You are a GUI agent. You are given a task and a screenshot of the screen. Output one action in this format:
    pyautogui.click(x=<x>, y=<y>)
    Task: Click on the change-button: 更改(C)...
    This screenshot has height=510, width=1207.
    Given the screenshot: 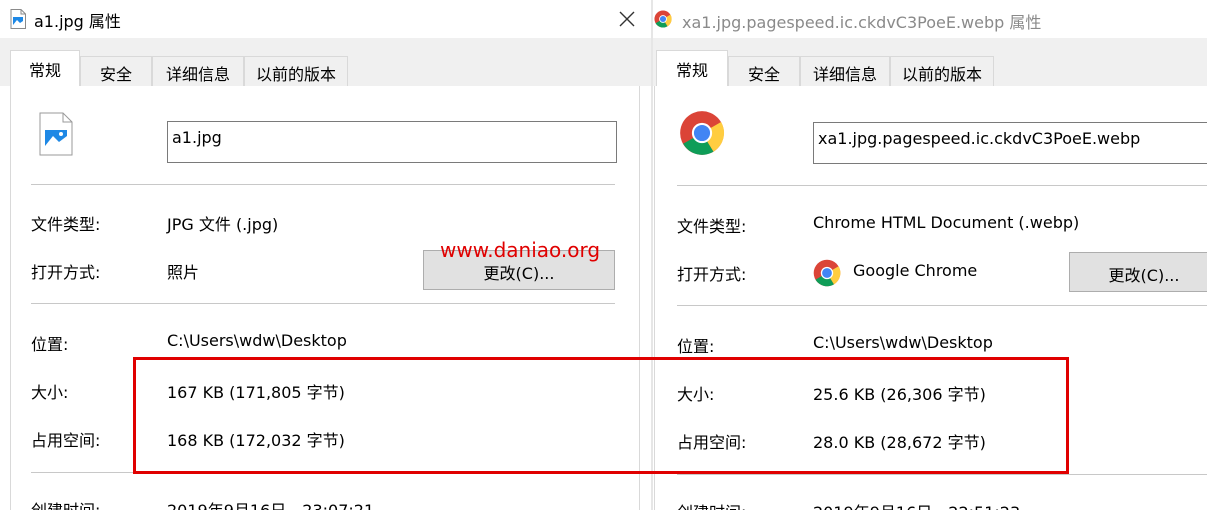 What is the action you would take?
    pyautogui.click(x=1138, y=272)
    